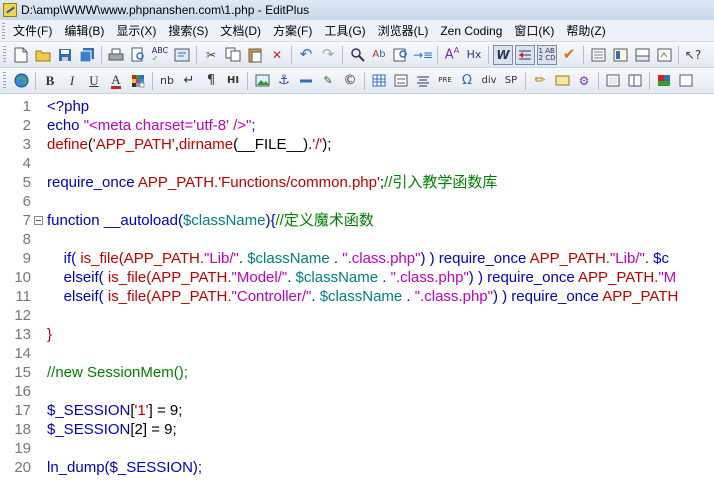 This screenshot has width=714, height=483. I want to click on font-size-icon: AA, so click(452, 55).